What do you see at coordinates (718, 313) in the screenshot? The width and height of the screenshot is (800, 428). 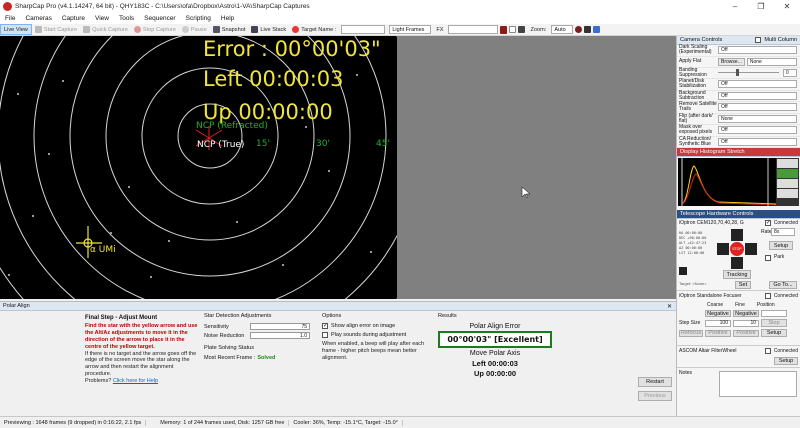 I see `coarse-negative-button: Negative` at bounding box center [718, 313].